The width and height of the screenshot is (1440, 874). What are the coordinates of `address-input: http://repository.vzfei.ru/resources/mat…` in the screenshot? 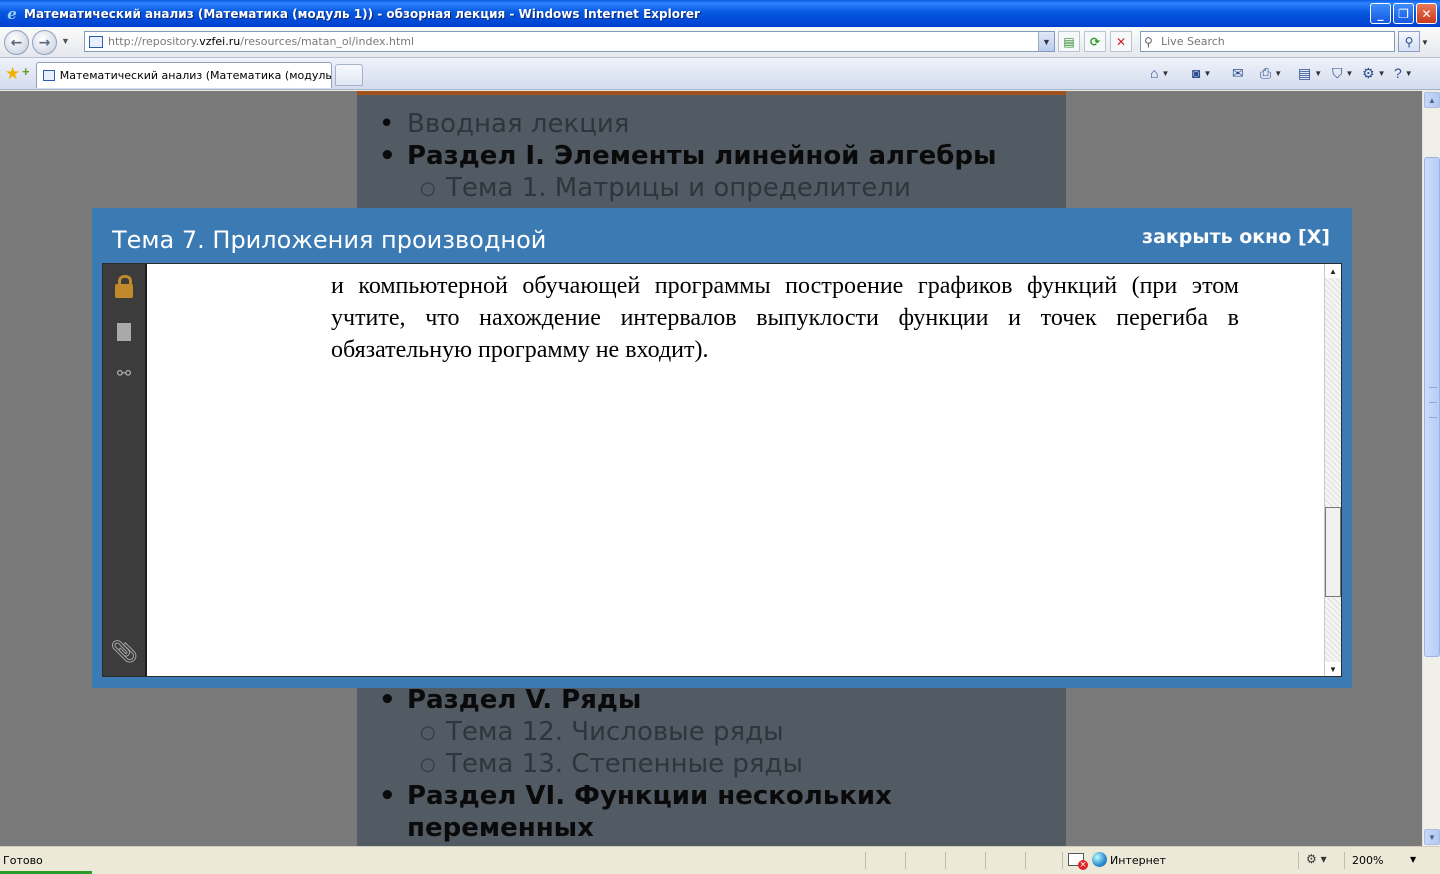 It's located at (569, 41).